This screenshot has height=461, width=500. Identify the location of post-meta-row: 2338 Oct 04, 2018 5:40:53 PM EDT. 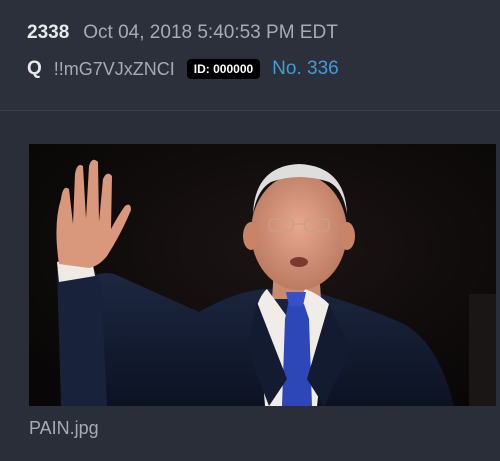
(182, 33).